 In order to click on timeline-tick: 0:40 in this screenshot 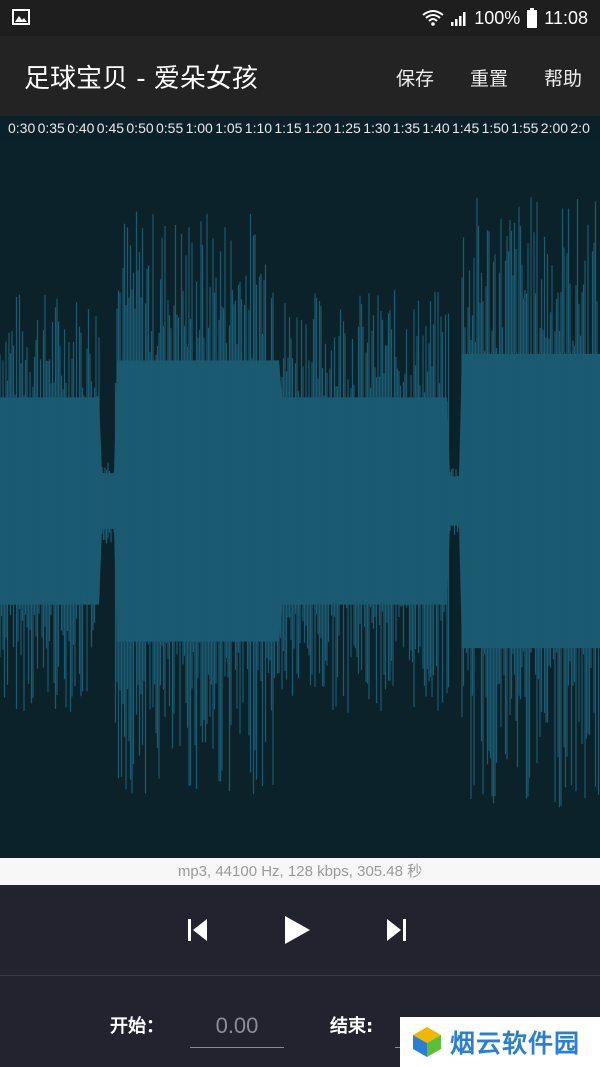, I will do `click(81, 128)`.